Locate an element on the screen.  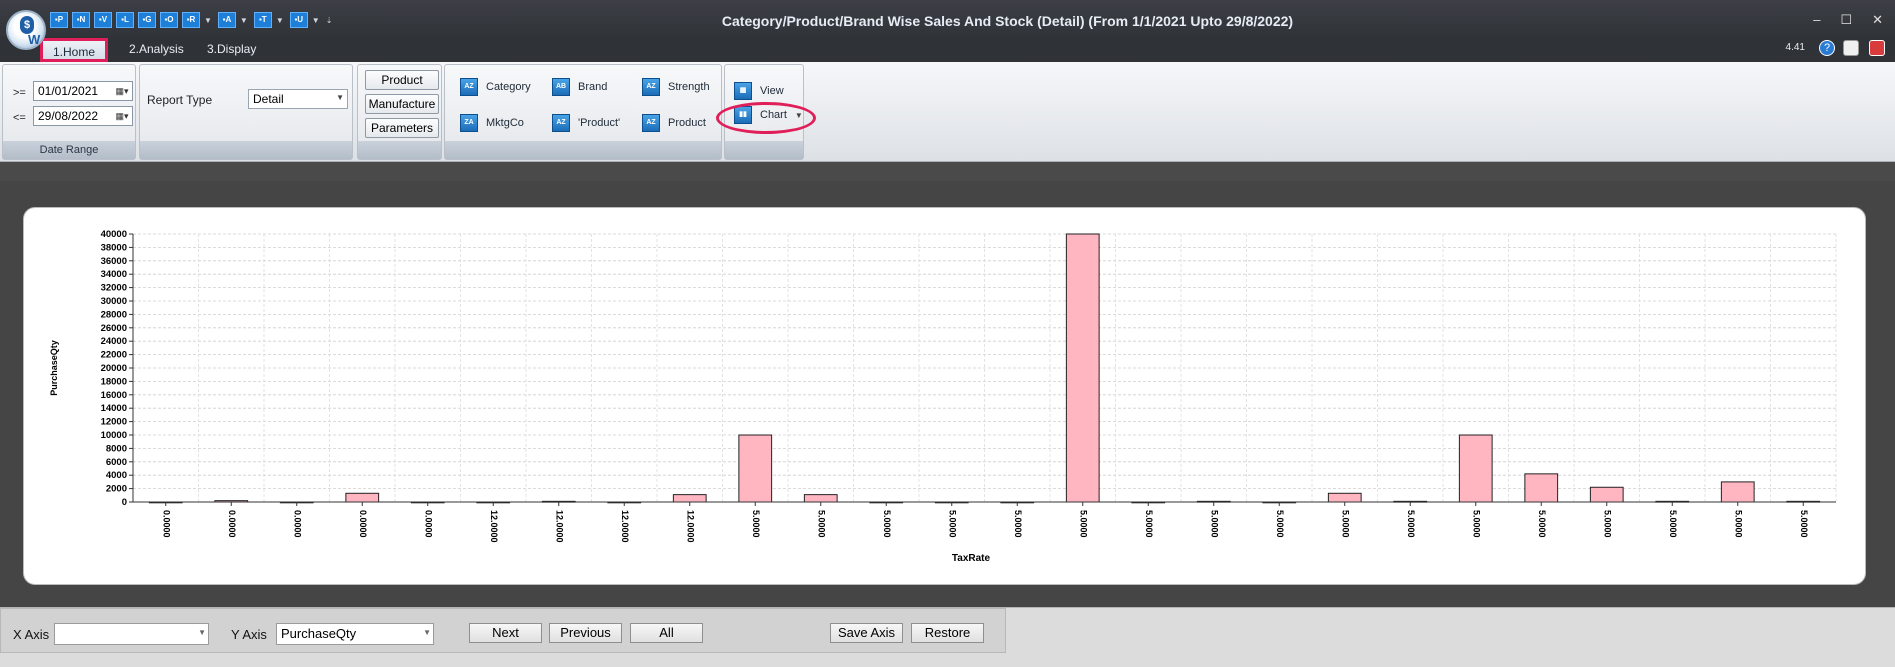
y-axis-label: Y Axis is located at coordinates (249, 634).